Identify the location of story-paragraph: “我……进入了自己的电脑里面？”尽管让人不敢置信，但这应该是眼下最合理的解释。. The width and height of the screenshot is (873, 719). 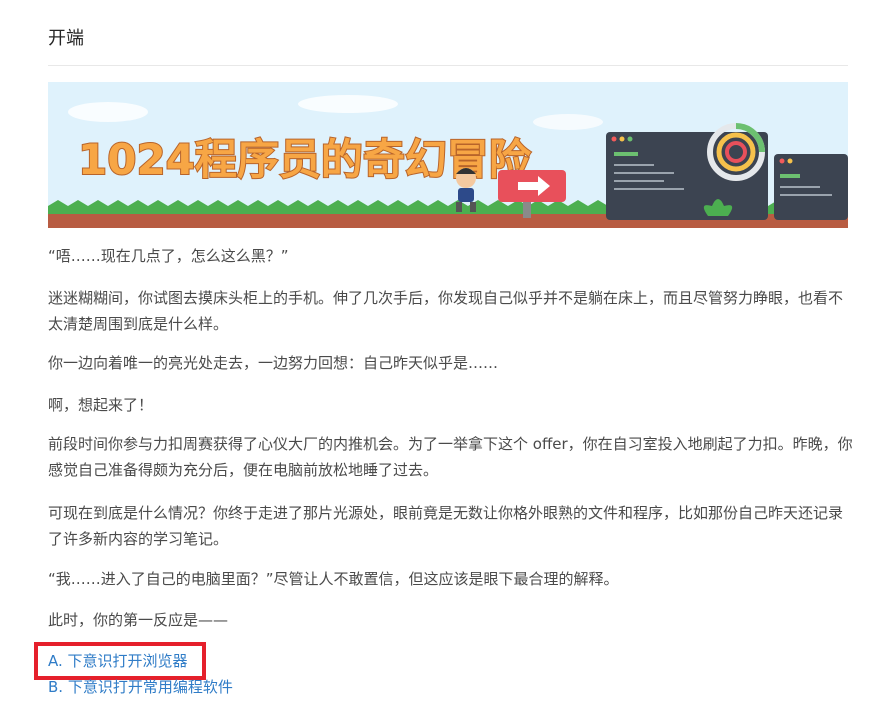
(333, 579).